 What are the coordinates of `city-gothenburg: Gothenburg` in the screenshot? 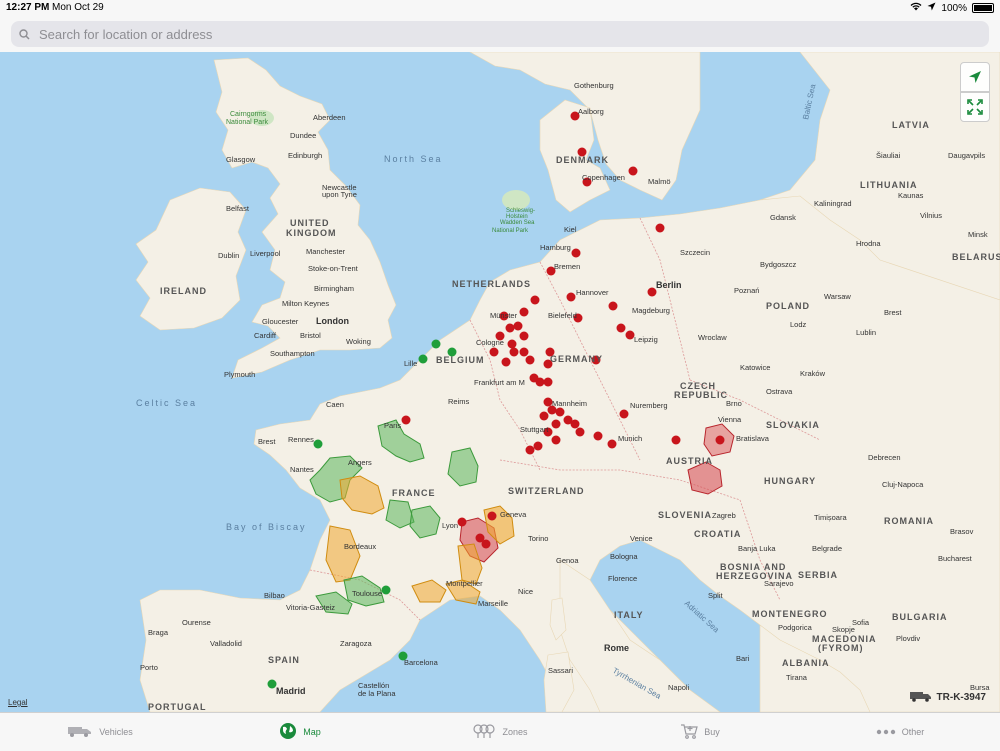 It's located at (594, 85).